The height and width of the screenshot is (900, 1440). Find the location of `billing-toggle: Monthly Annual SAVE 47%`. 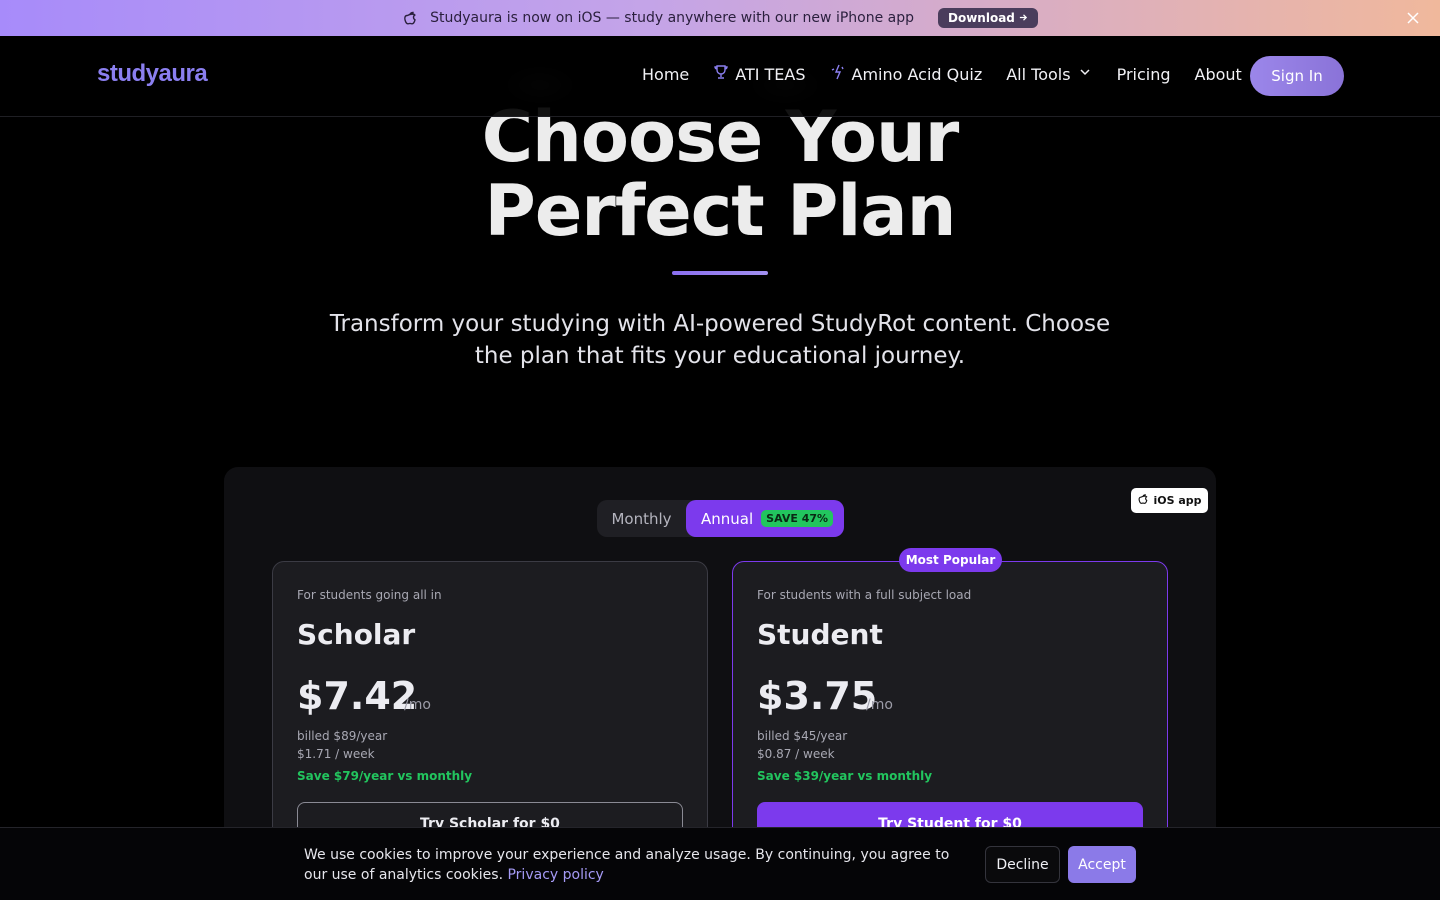

billing-toggle: Monthly Annual SAVE 47% is located at coordinates (720, 518).